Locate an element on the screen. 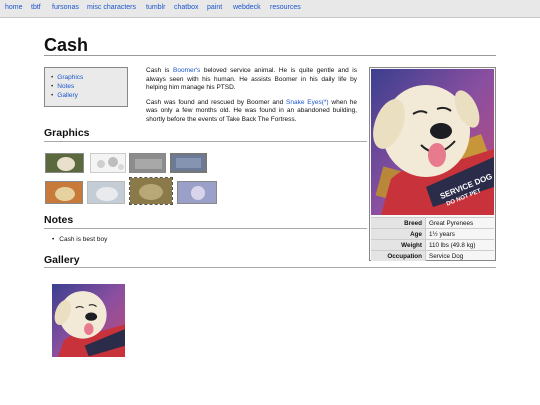 This screenshot has width=540, height=405. toc-item-gallery: Gallery is located at coordinates (67, 95).